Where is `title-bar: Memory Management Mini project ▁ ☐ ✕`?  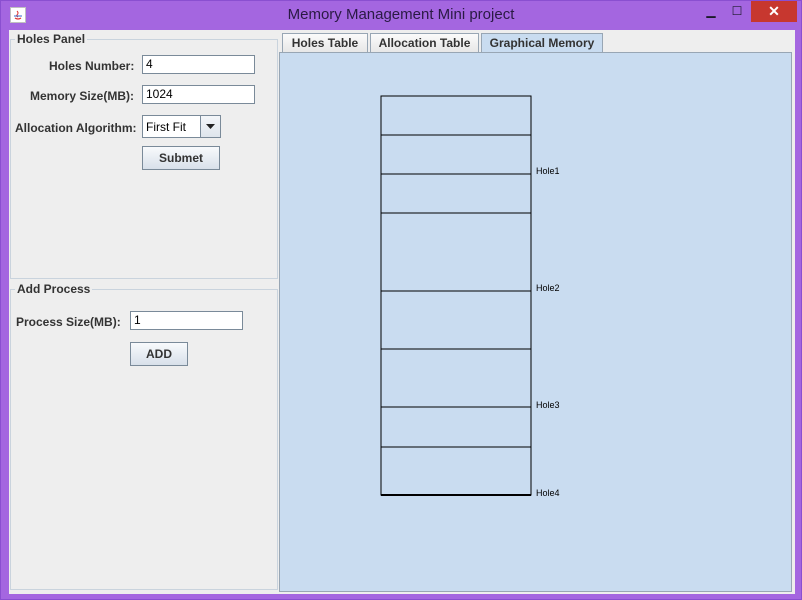
title-bar: Memory Management Mini project ▁ ☐ ✕ is located at coordinates (401, 15).